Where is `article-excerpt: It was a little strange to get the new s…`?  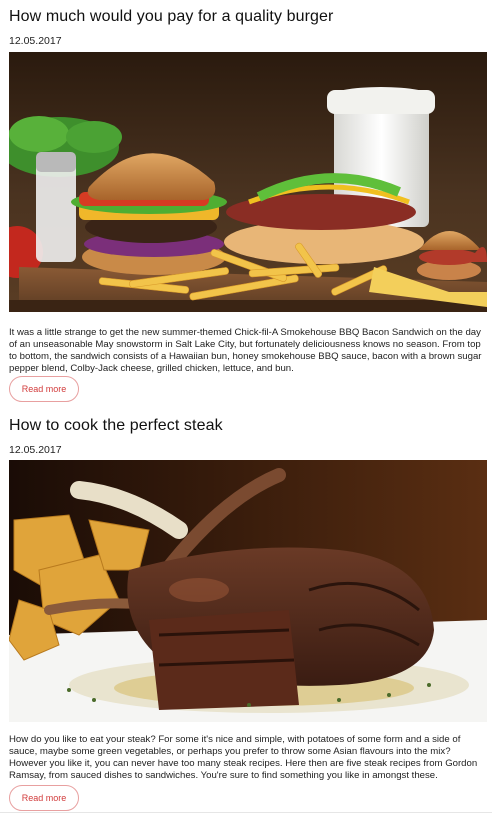 article-excerpt: It was a little strange to get the new s… is located at coordinates (245, 350).